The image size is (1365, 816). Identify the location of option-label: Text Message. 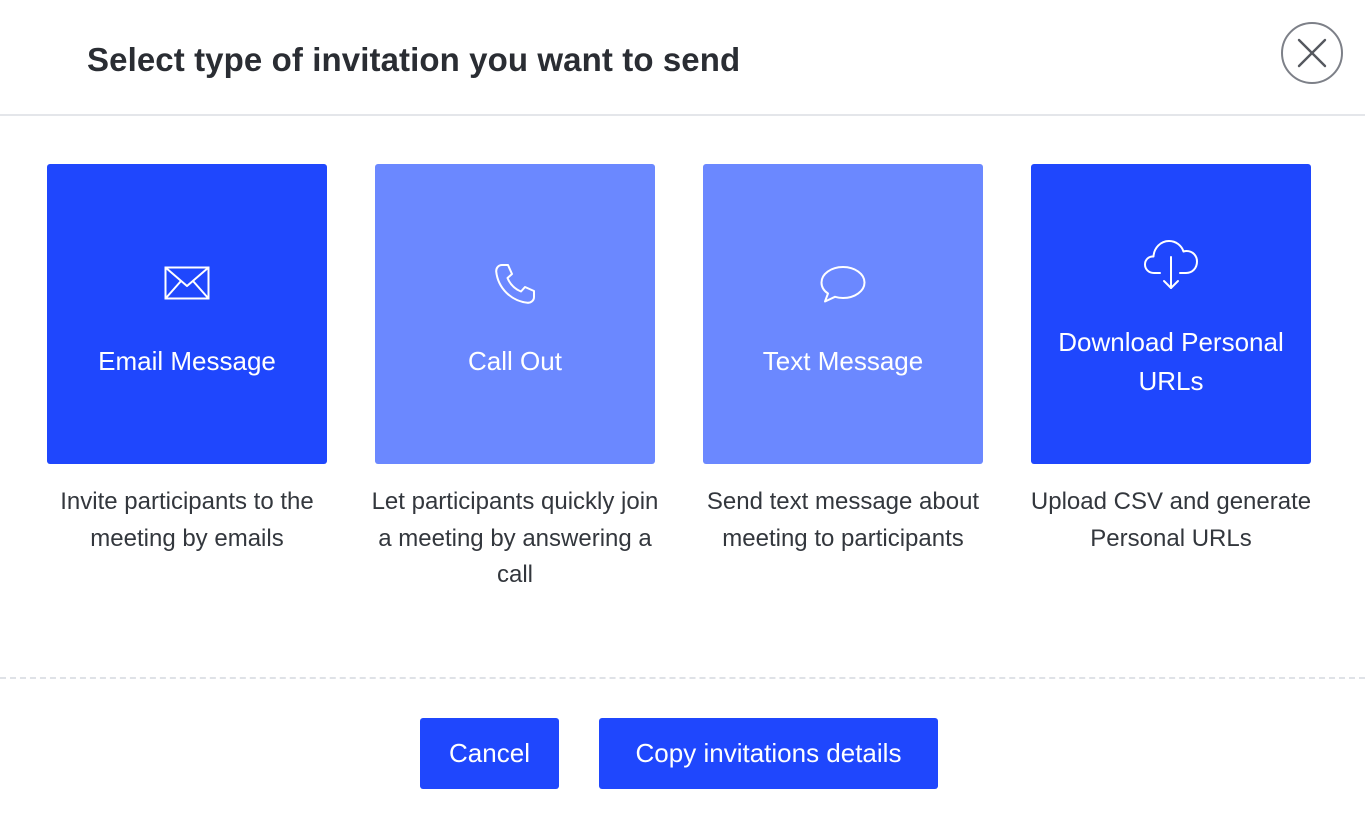
(843, 361).